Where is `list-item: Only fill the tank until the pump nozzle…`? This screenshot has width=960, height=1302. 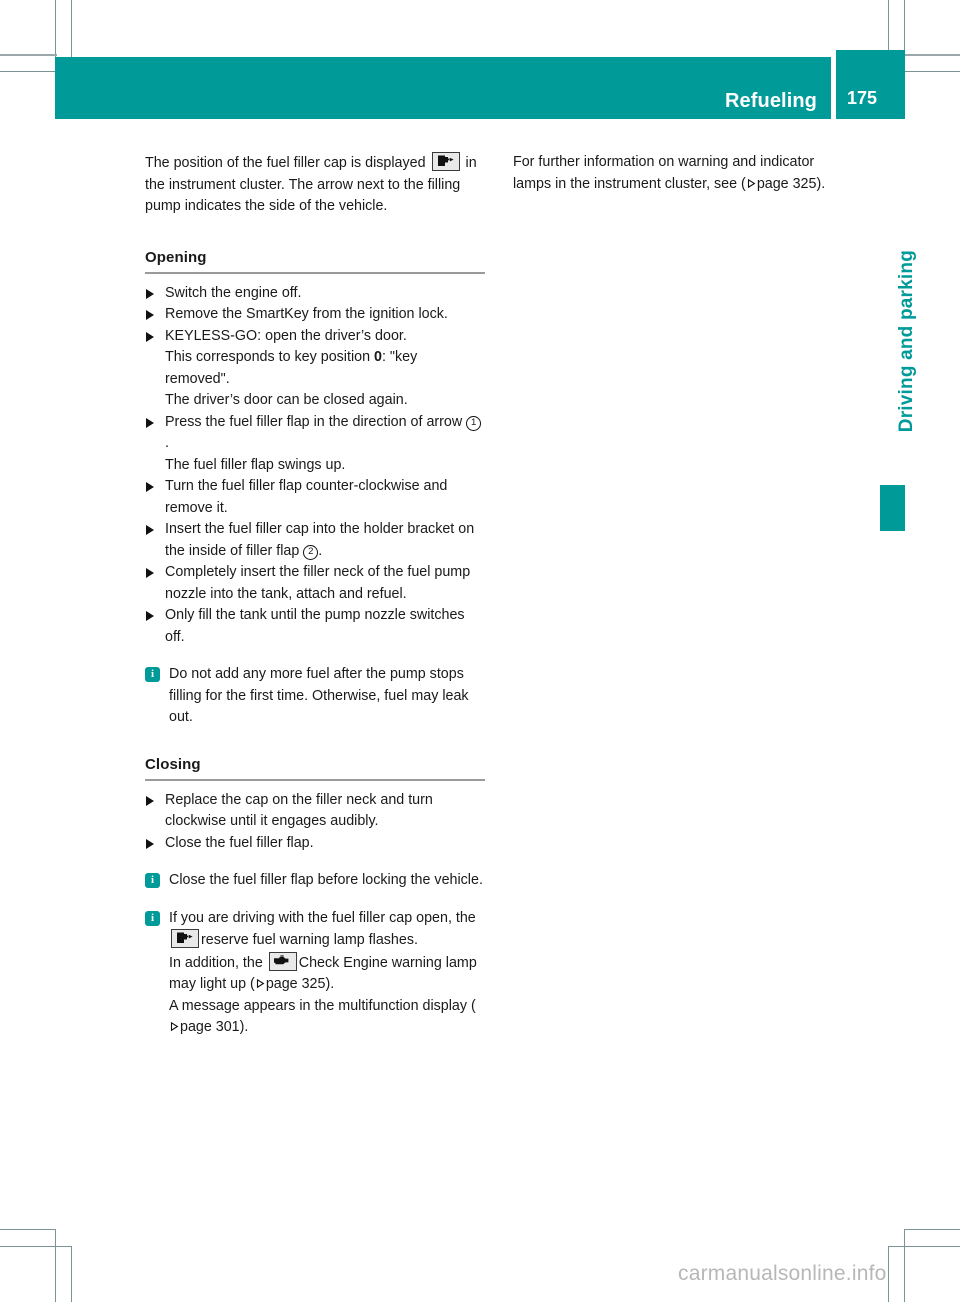 list-item: Only fill the tank until the pump nozzle… is located at coordinates (315, 626).